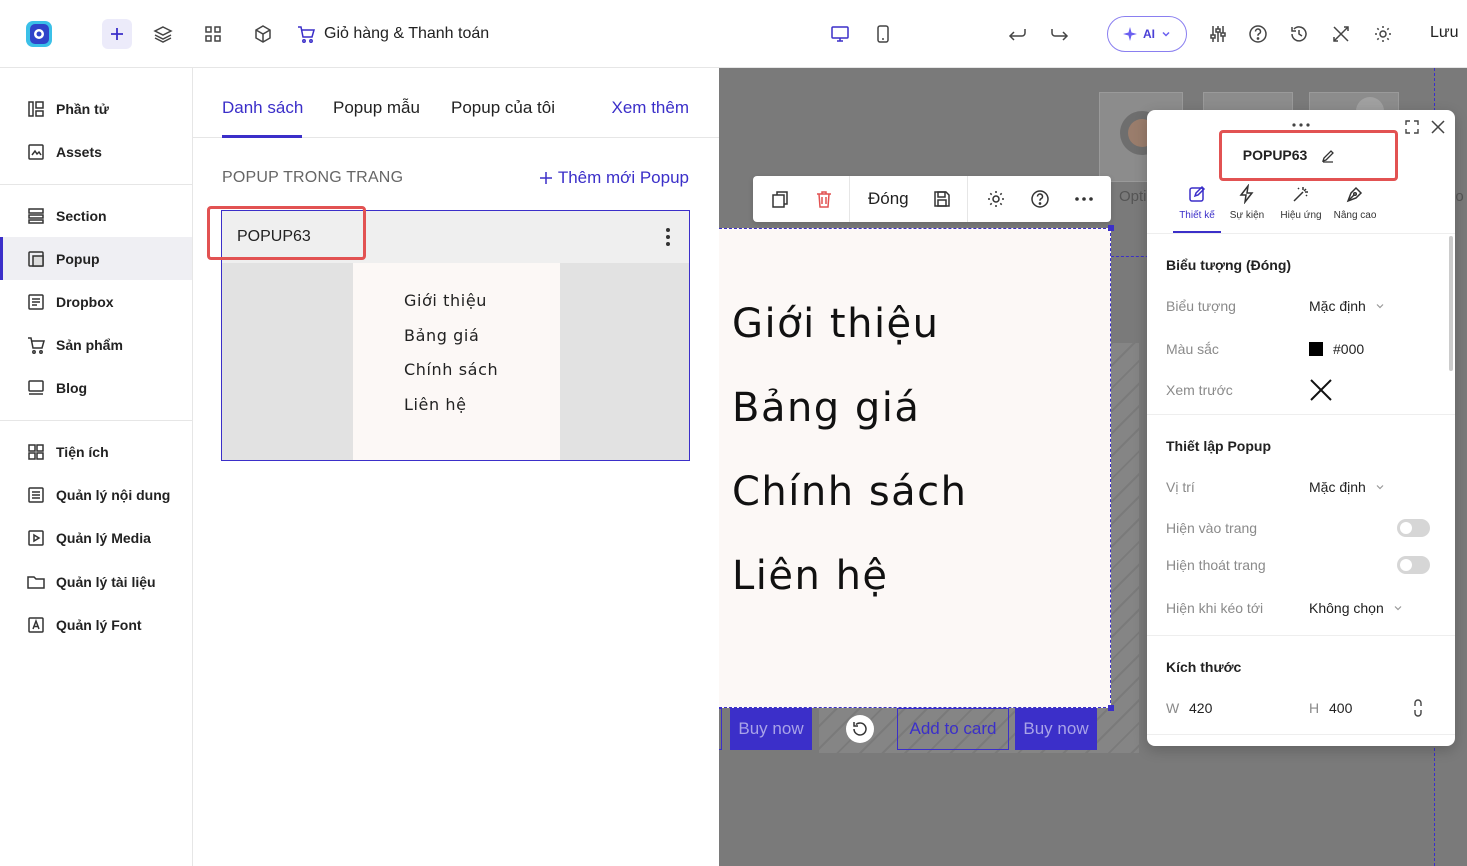  Describe the element at coordinates (1413, 528) in the screenshot. I see `show-enter-toggle` at that location.